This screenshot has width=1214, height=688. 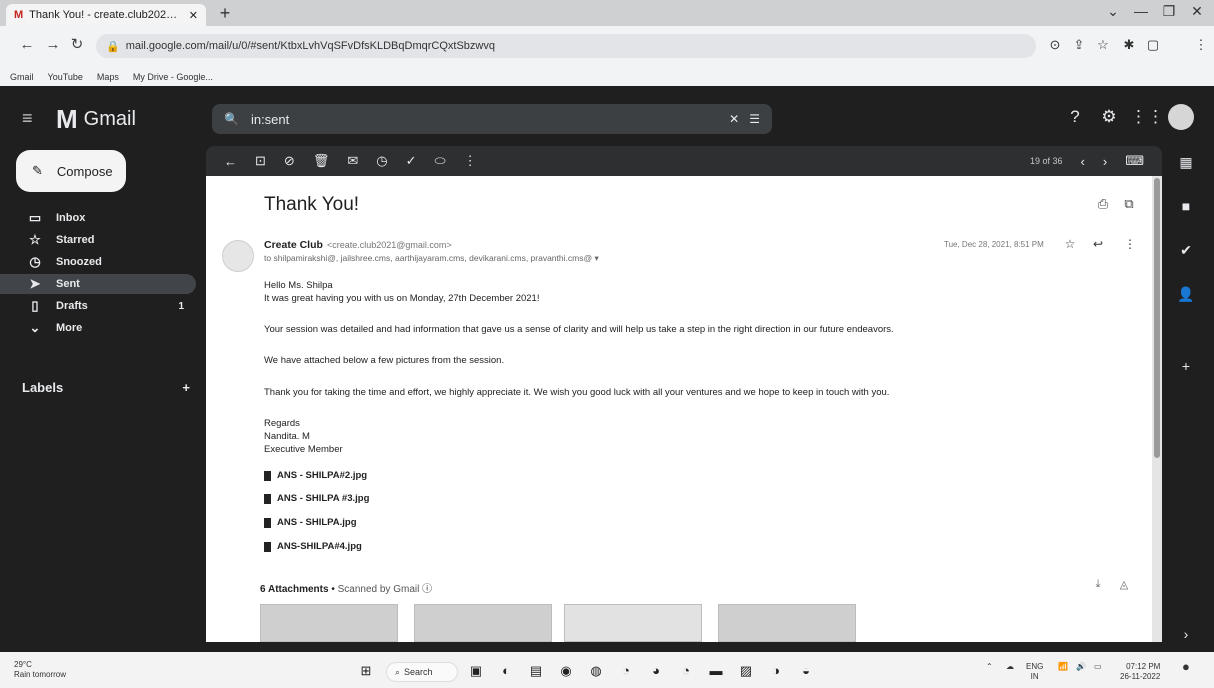 I want to click on browser-menu-icon: ⋮, so click(x=1201, y=45).